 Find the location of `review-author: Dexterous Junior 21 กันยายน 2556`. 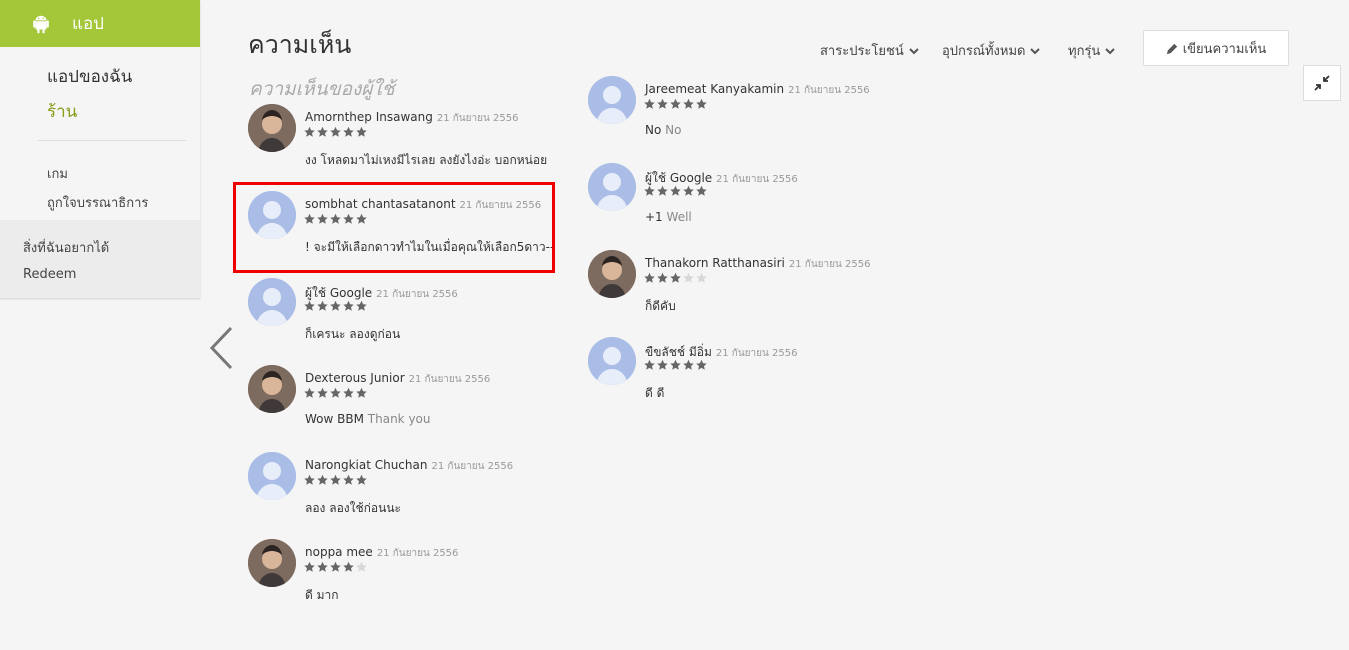

review-author: Dexterous Junior 21 กันยายน 2556 is located at coordinates (397, 379).